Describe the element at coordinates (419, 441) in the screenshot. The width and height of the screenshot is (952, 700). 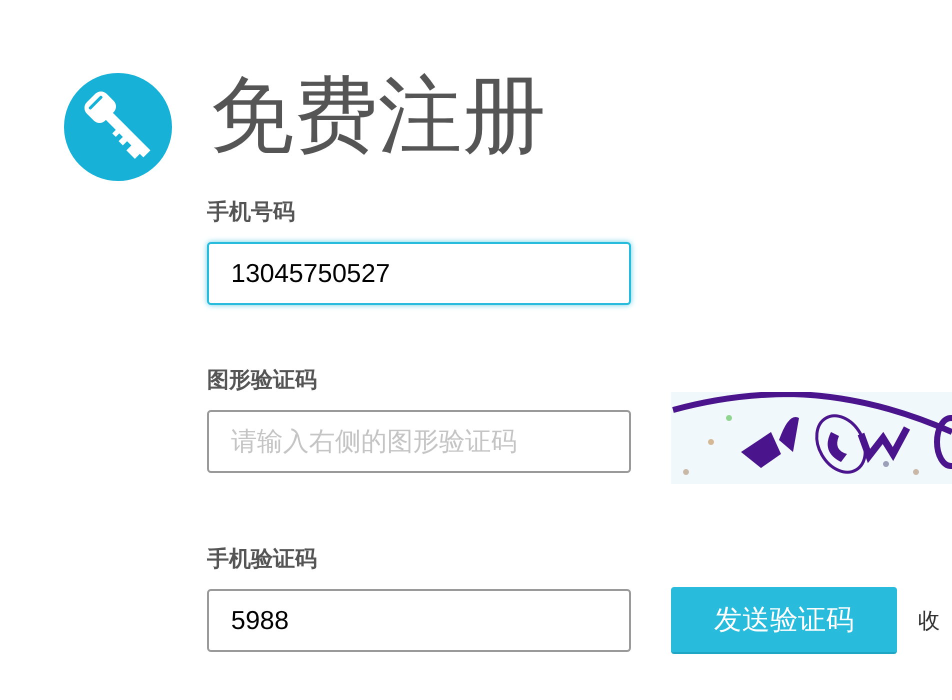
I see `input-field: 请输入右侧的图形验证码` at that location.